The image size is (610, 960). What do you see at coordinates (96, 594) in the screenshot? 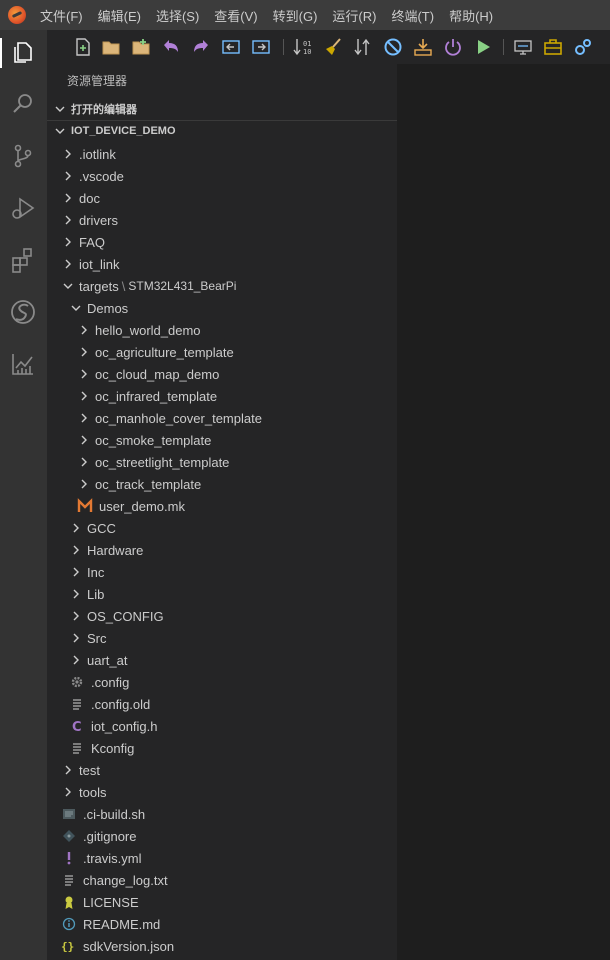
I see `tree-item-label: Lib` at bounding box center [96, 594].